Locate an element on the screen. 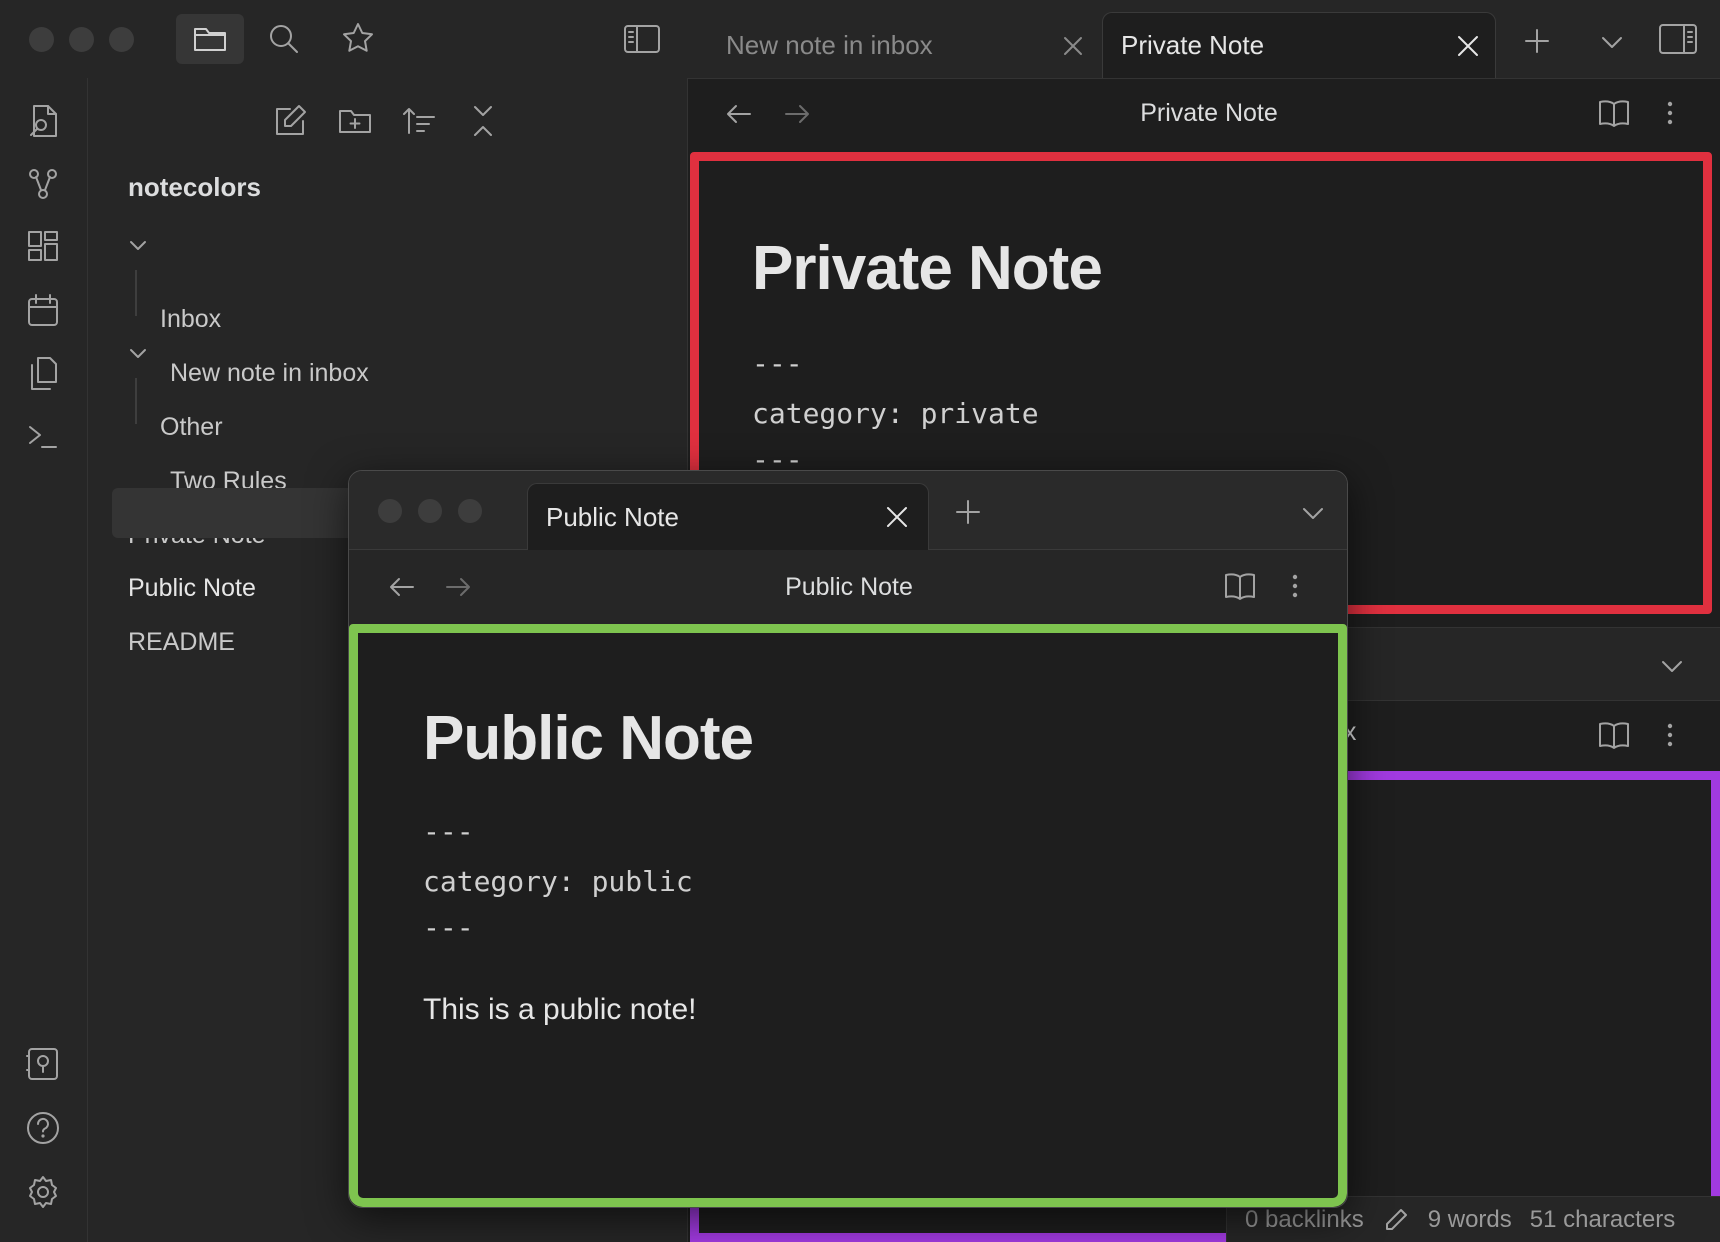 The width and height of the screenshot is (1720, 1242). bookmarks-tab-button is located at coordinates (358, 38).